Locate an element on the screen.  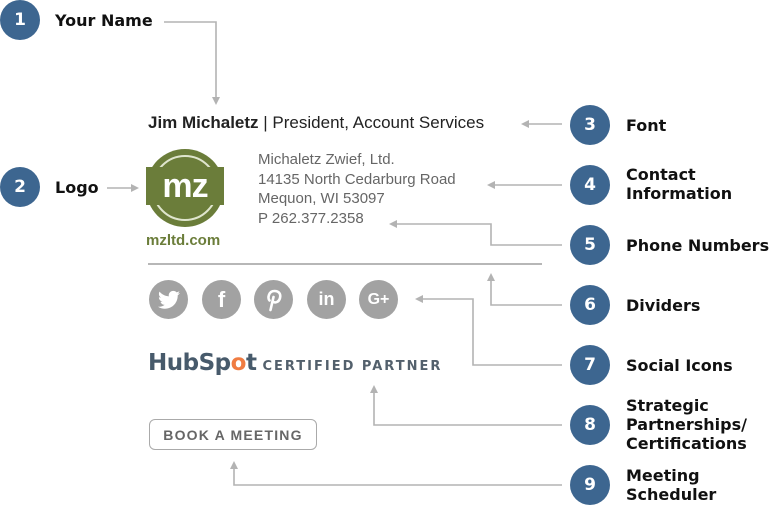
callout-label-font: Font is located at coordinates (646, 125).